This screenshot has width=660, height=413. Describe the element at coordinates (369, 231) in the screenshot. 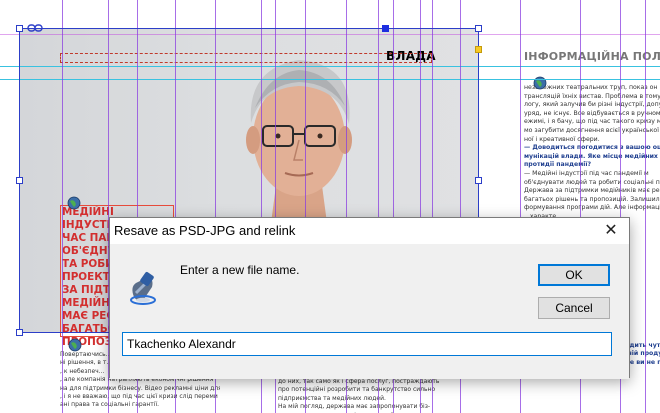

I see `dialog-titlebar: Resave as PSD-JPG and relink ✕` at that location.